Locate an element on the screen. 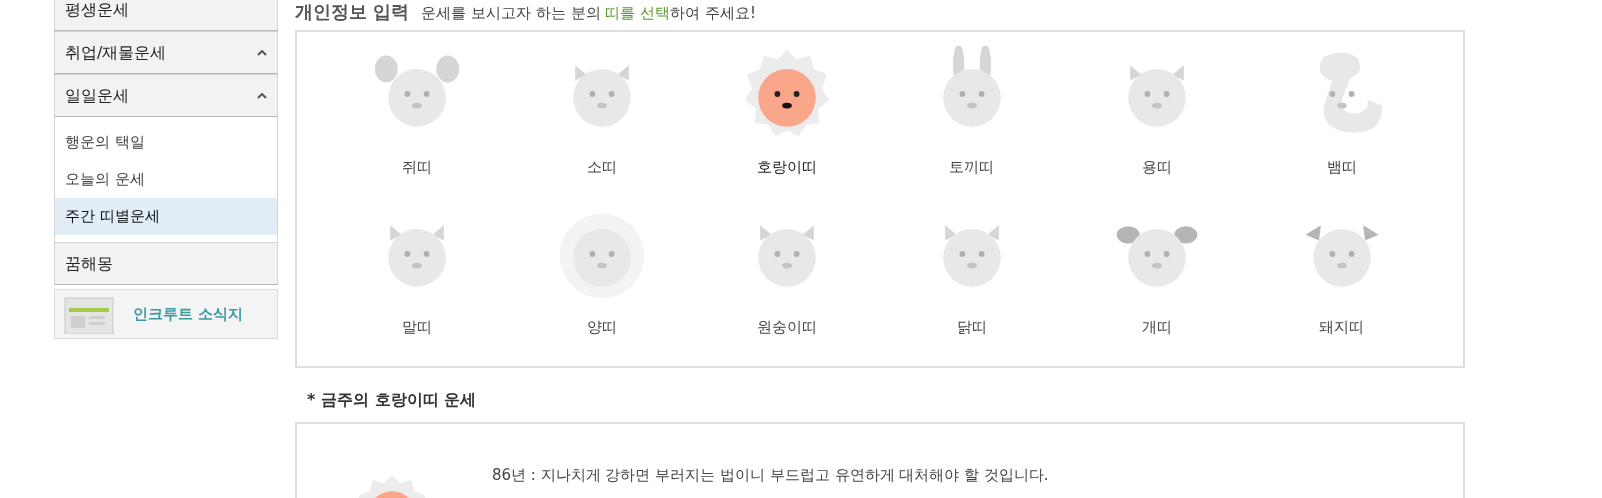 Image resolution: width=1602 pixels, height=498 pixels. zodiac-option: 용띠 is located at coordinates (1156, 126).